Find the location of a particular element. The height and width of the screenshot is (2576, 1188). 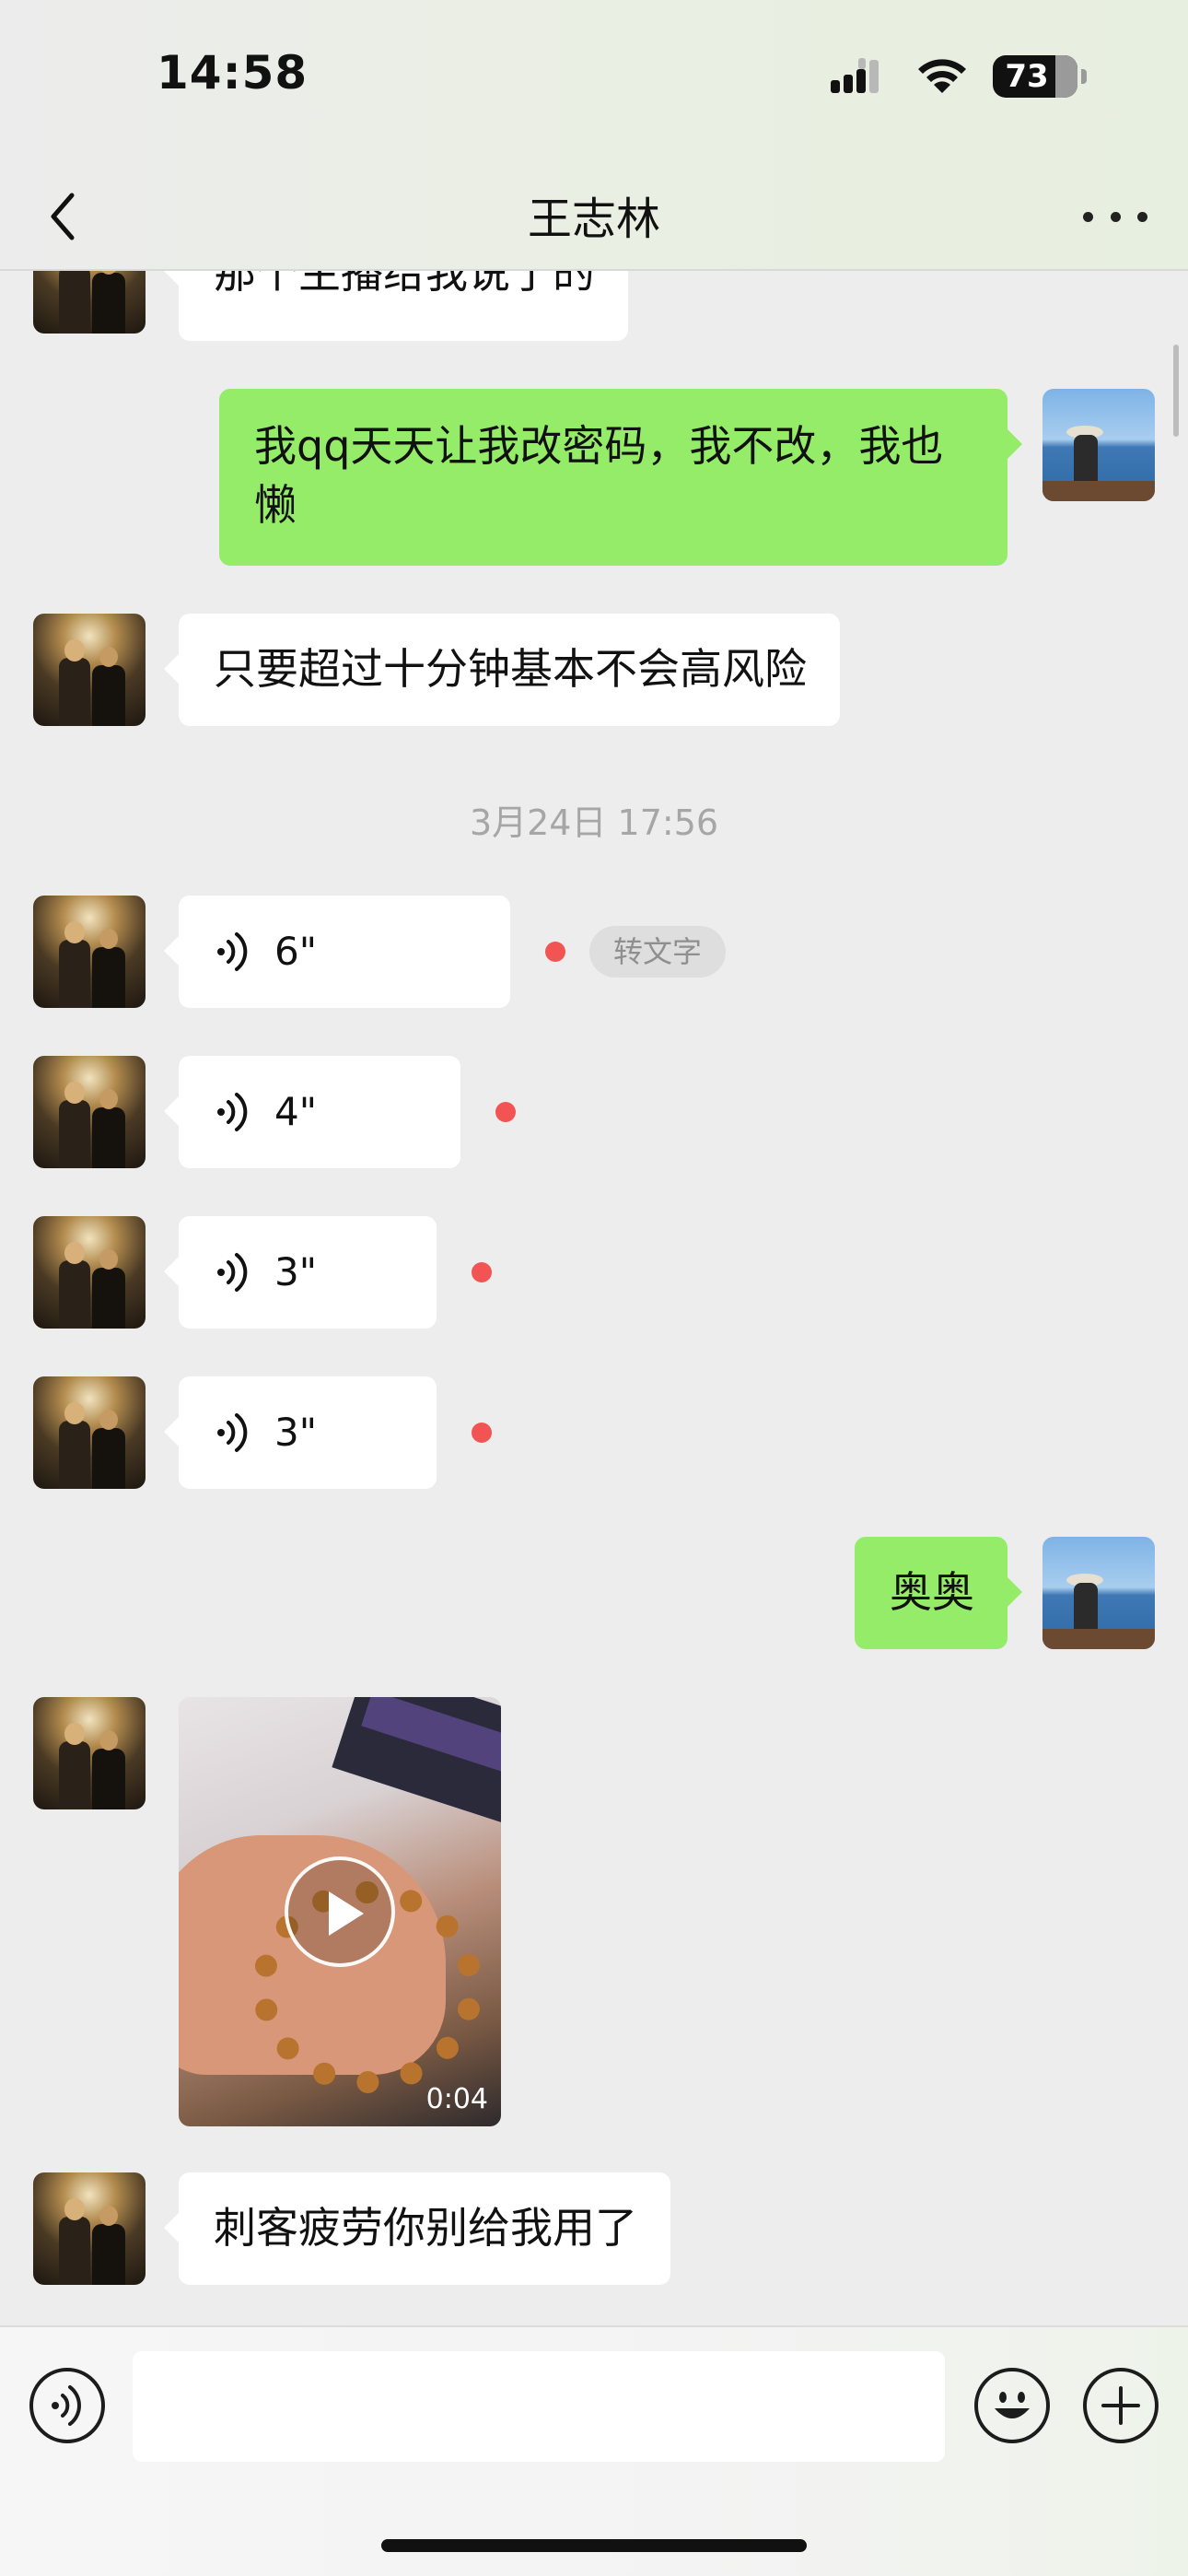

message-input is located at coordinates (539, 2406).